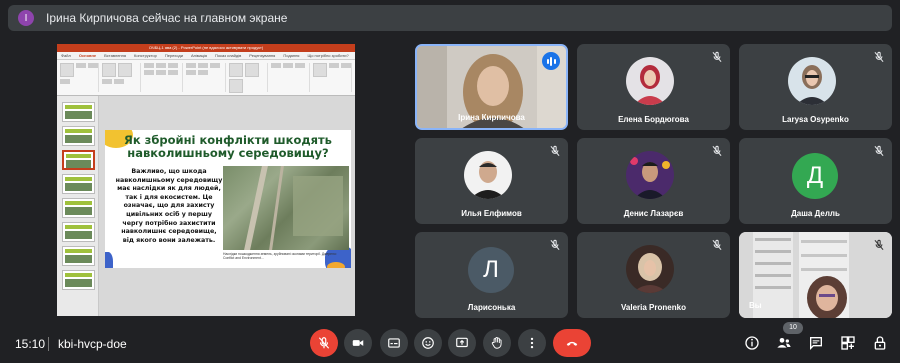 This screenshot has width=900, height=363. I want to click on participant-tile: Илья Елфимов, so click(491, 181).